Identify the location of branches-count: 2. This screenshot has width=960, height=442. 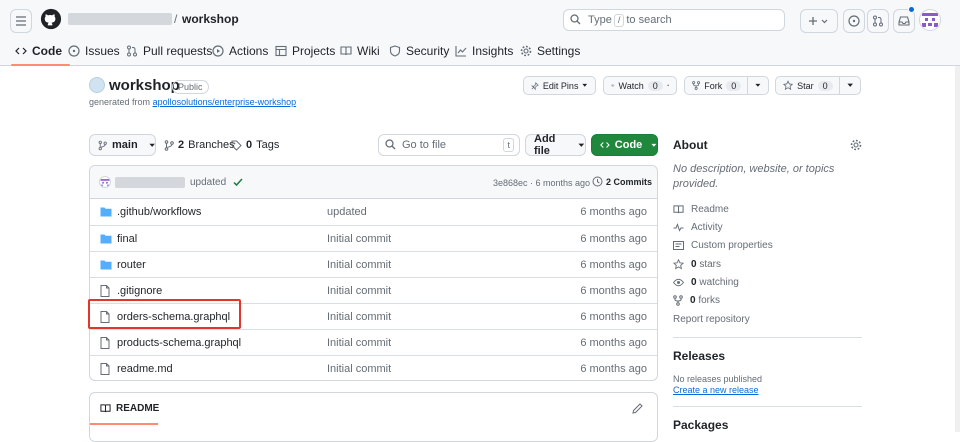
(181, 145).